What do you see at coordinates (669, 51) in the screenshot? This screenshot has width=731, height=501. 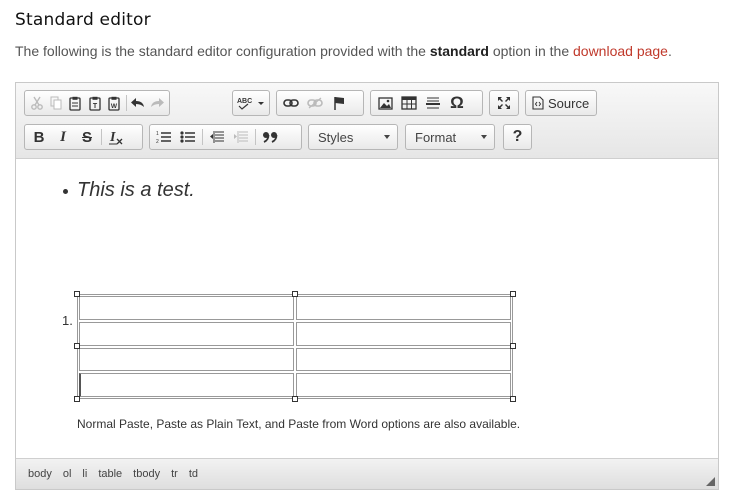 I see `intro-end: .` at bounding box center [669, 51].